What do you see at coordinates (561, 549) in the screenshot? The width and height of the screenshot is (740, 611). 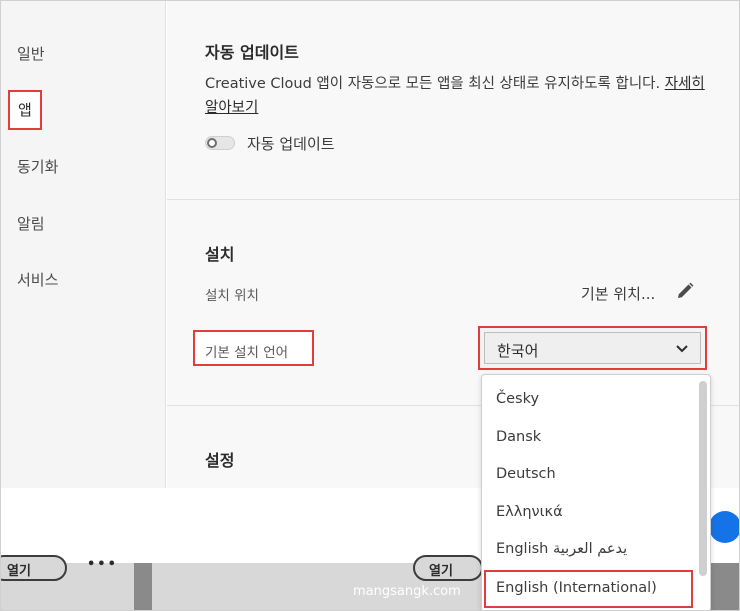 I see `language-option: English يدعم العربية` at bounding box center [561, 549].